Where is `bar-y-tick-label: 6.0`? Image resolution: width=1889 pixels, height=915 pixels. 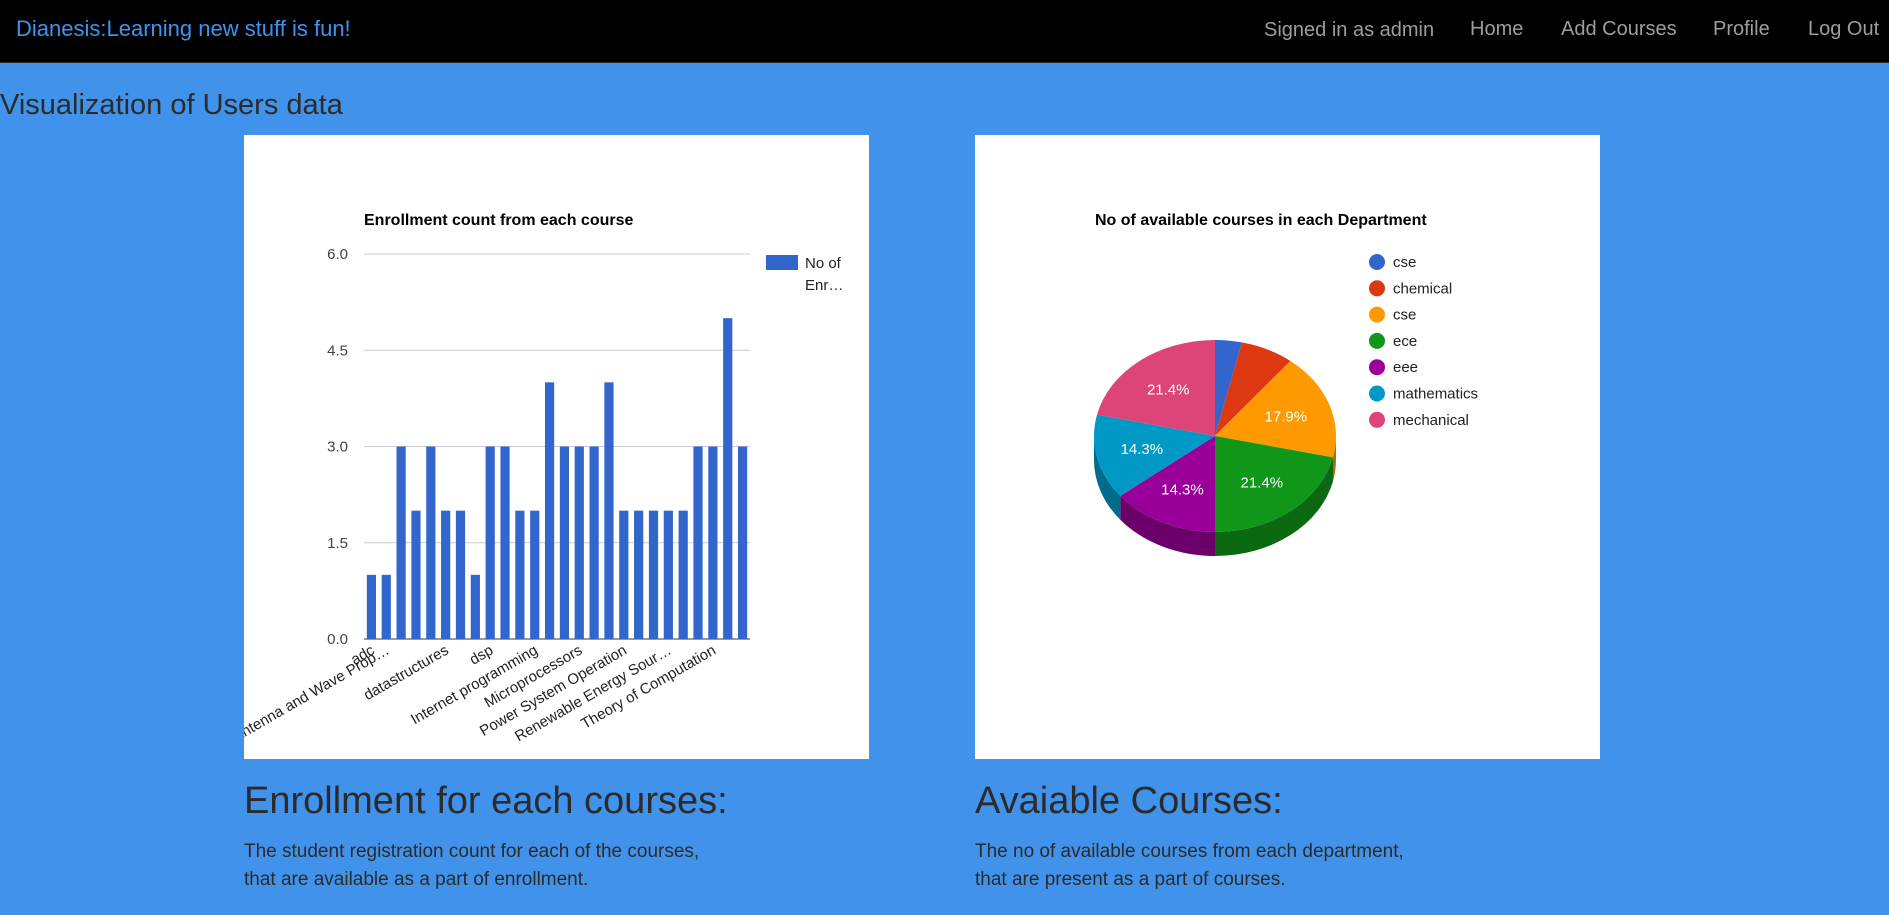
bar-y-tick-label: 6.0 is located at coordinates (337, 254).